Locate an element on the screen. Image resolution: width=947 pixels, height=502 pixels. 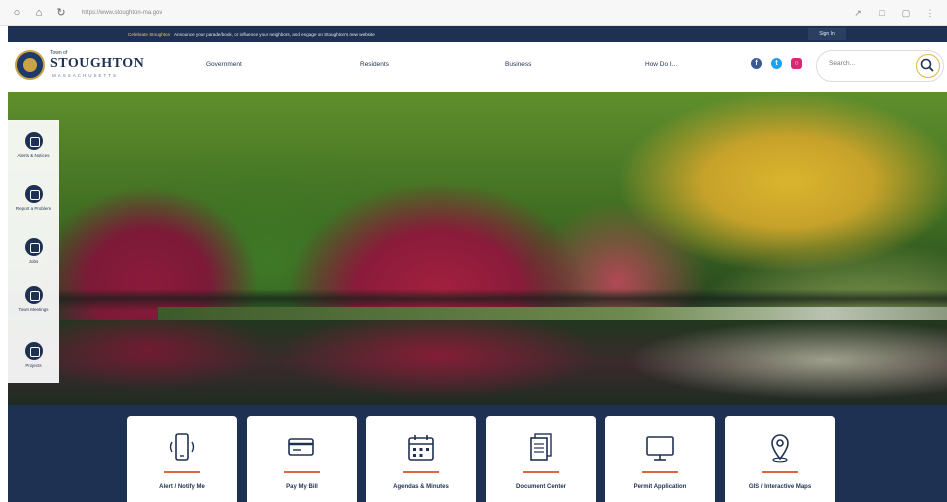
quick-link-report-problem: Report a Problem is located at coordinates (33, 198).